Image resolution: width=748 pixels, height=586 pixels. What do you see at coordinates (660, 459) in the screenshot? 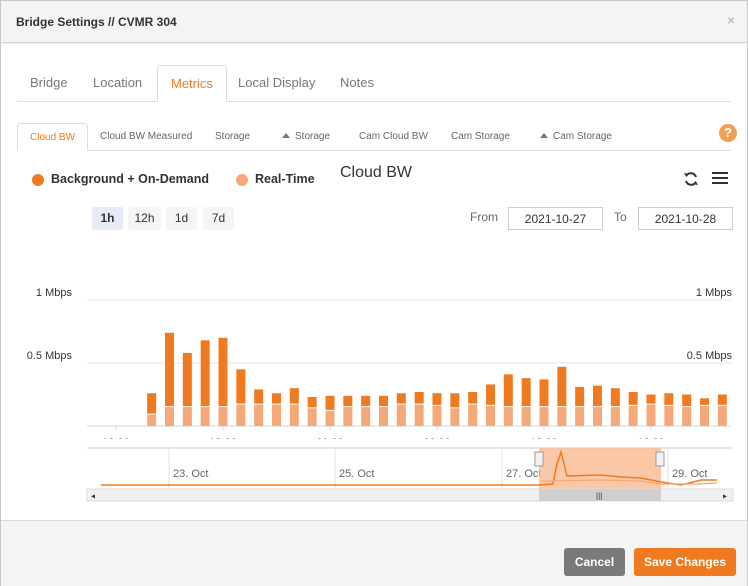
I see `navigator-right-handle` at bounding box center [660, 459].